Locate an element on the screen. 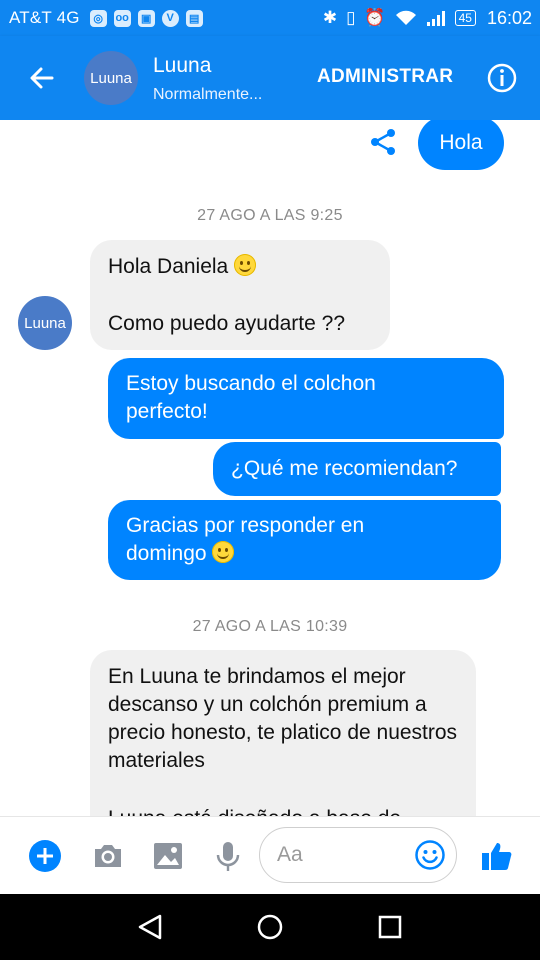 The width and height of the screenshot is (540, 960). sender-avatar: Luuna is located at coordinates (45, 323).